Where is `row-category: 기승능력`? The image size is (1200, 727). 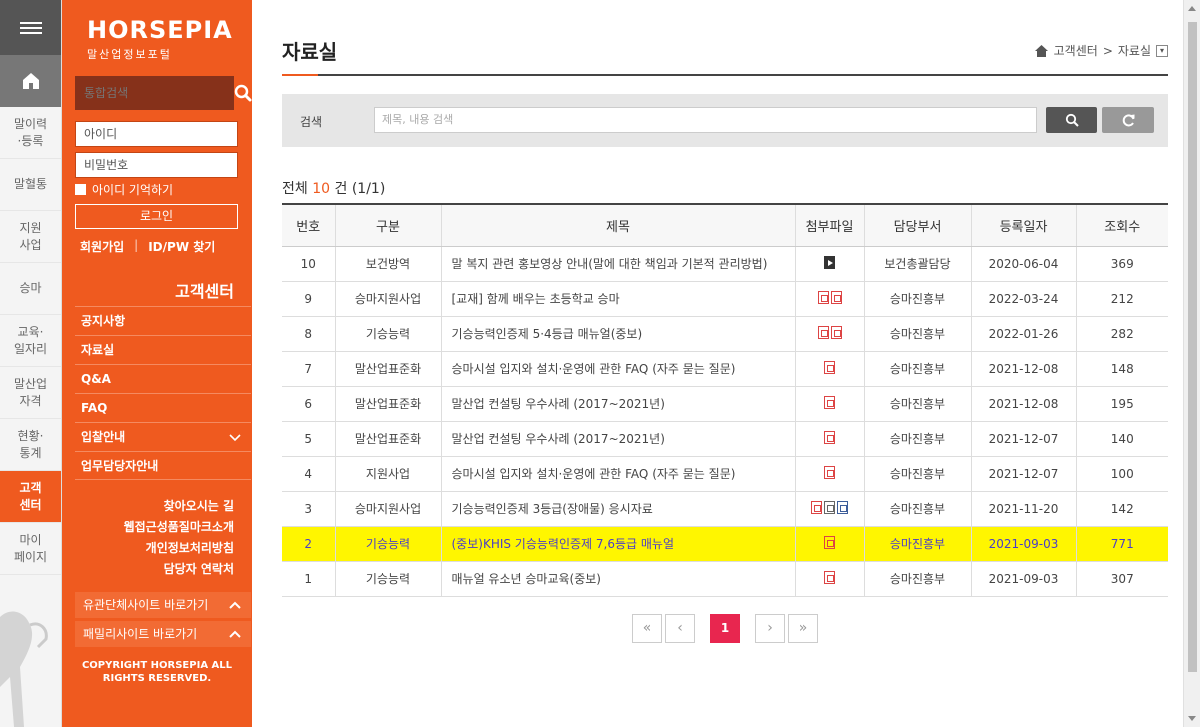 row-category: 기승능력 is located at coordinates (387, 544).